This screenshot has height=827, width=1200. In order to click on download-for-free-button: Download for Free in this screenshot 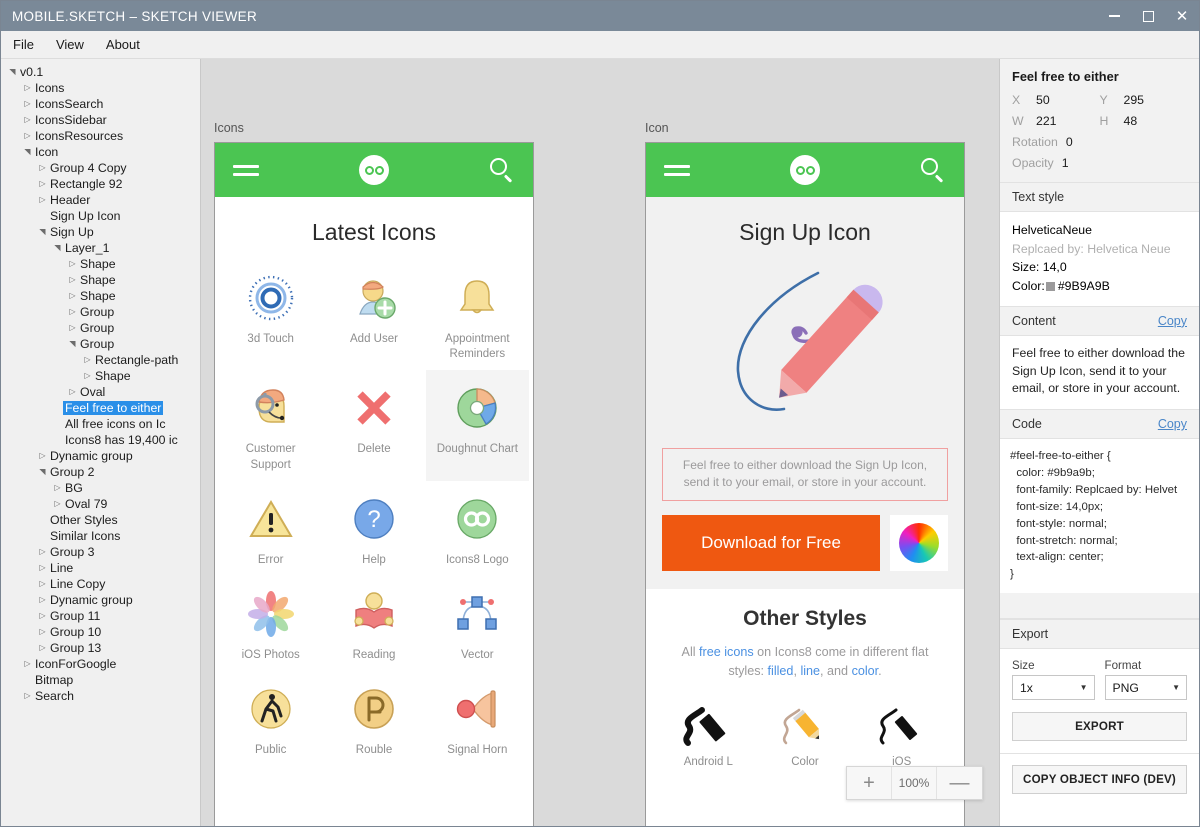, I will do `click(771, 542)`.